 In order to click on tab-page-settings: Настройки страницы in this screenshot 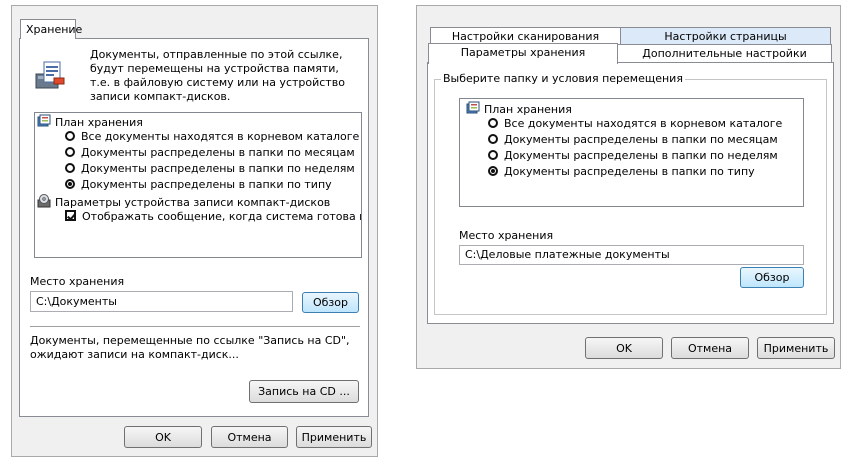, I will do `click(725, 36)`.